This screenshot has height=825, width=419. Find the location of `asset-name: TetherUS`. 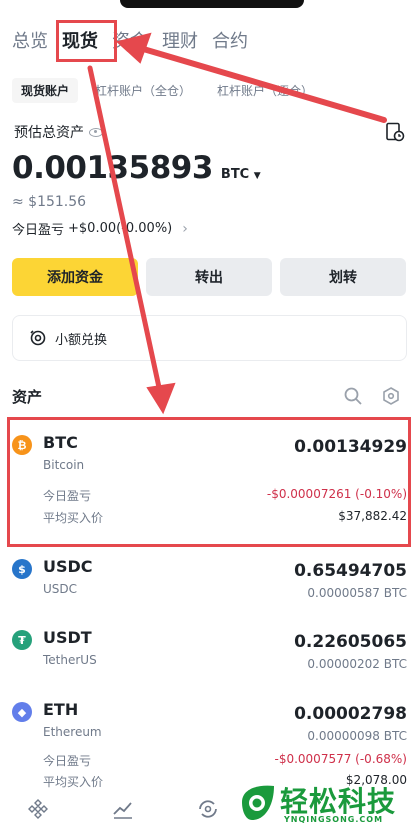

asset-name: TetherUS is located at coordinates (70, 660).